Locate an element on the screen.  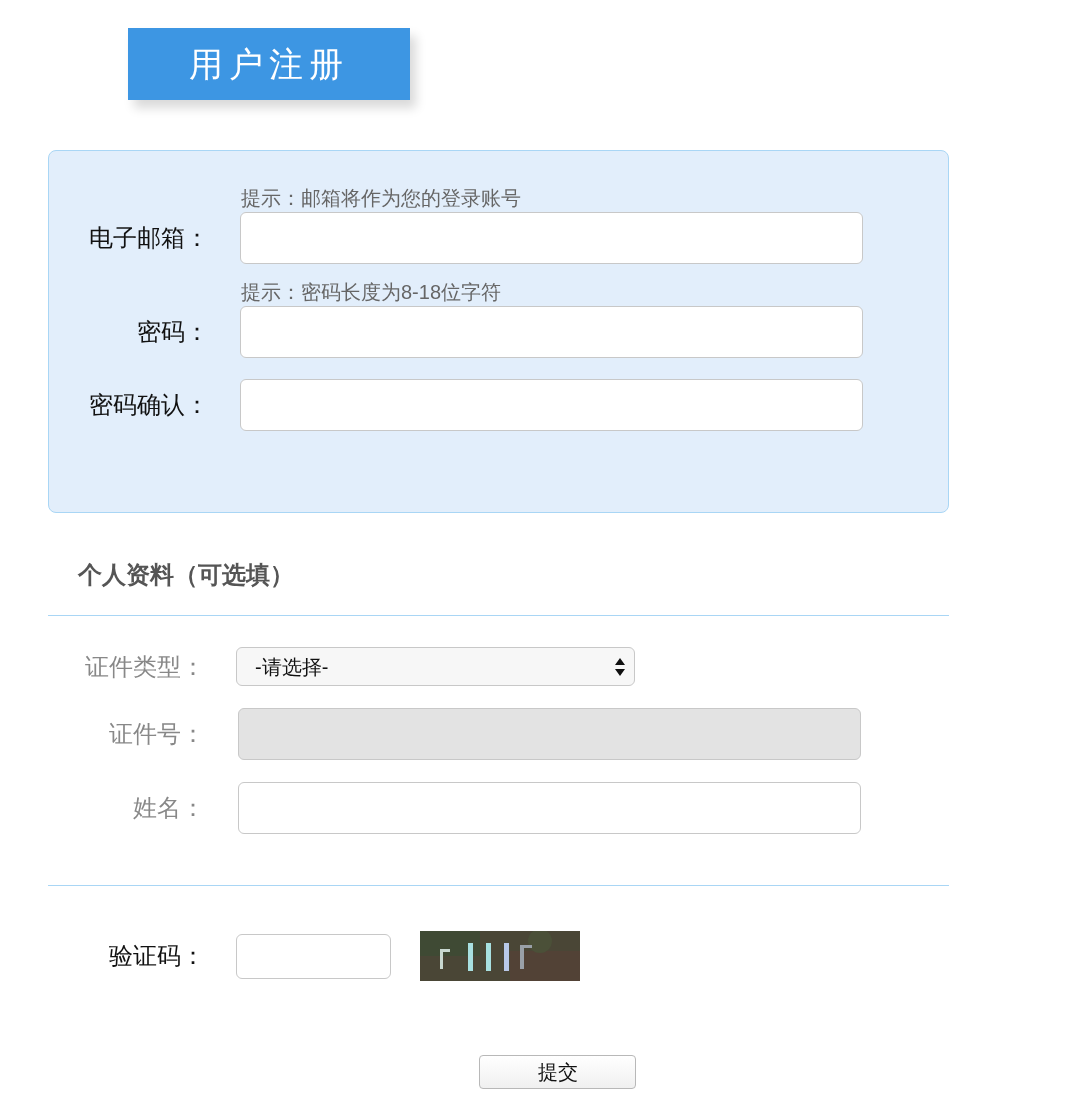
section-title: 个人资料（可选填） is located at coordinates (186, 575).